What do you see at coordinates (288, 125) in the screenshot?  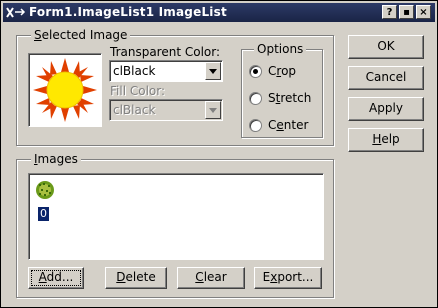 I see `center-radio-label: Center` at bounding box center [288, 125].